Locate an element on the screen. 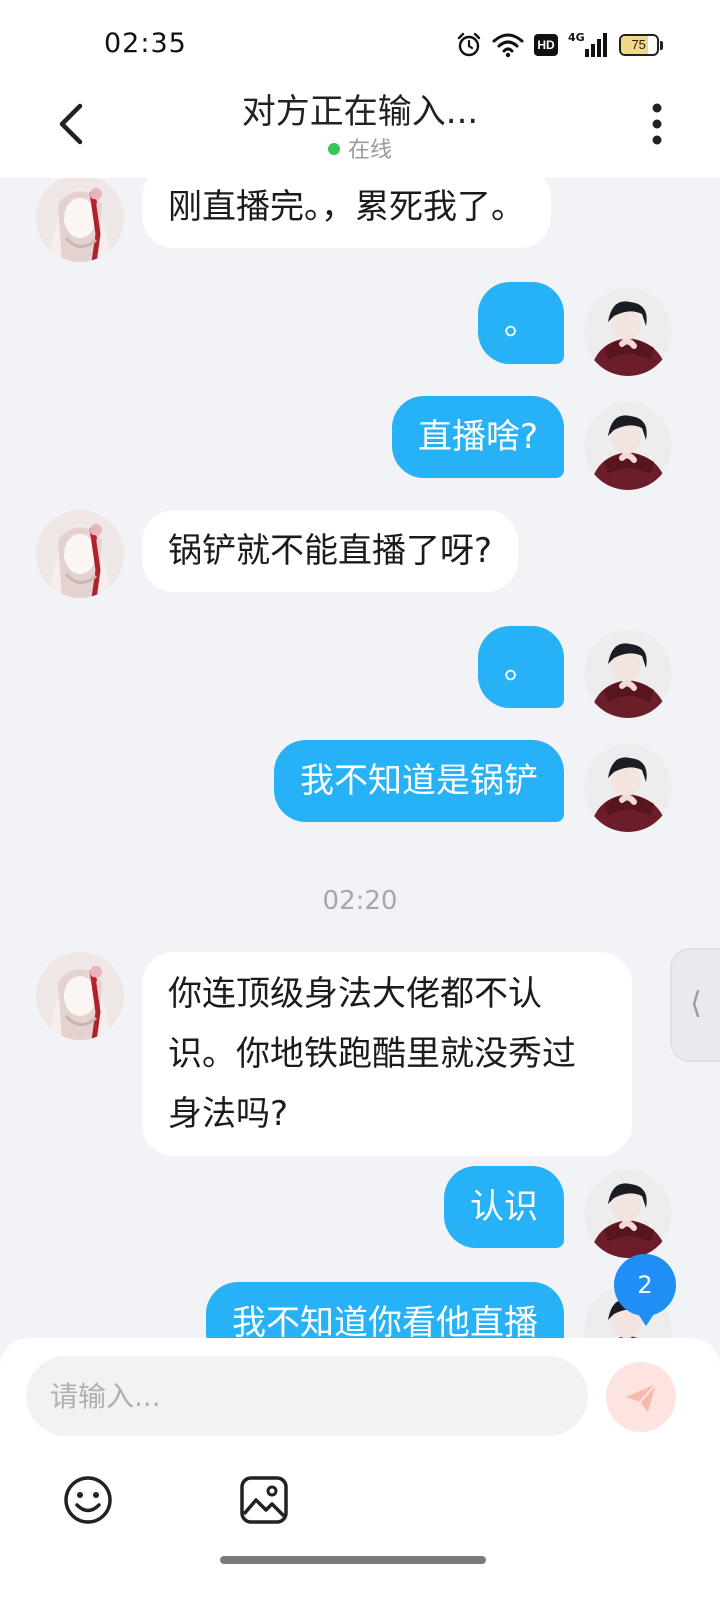  incoming-message: 锅铲就不能直播了呀? is located at coordinates (330, 551).